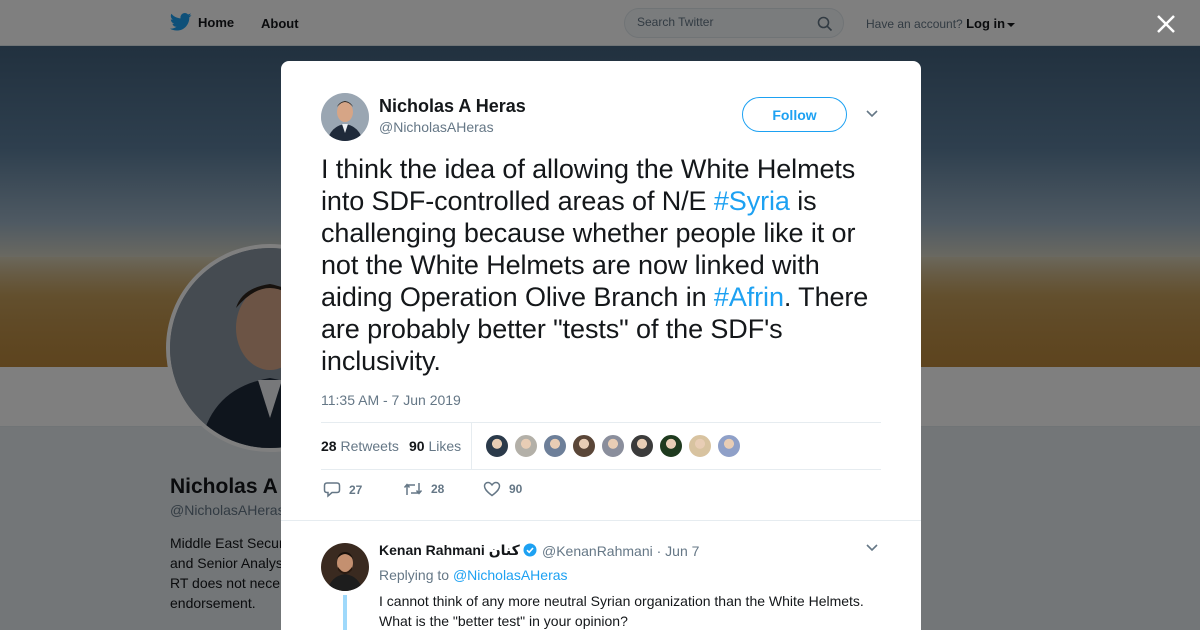 The width and height of the screenshot is (1200, 630). I want to click on author-avatar, so click(345, 117).